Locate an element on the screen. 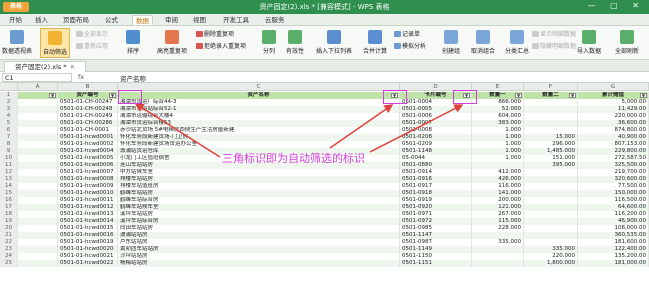 The width and height of the screenshot is (649, 290). arrow-to-col-c is located at coordinates (361, 126).